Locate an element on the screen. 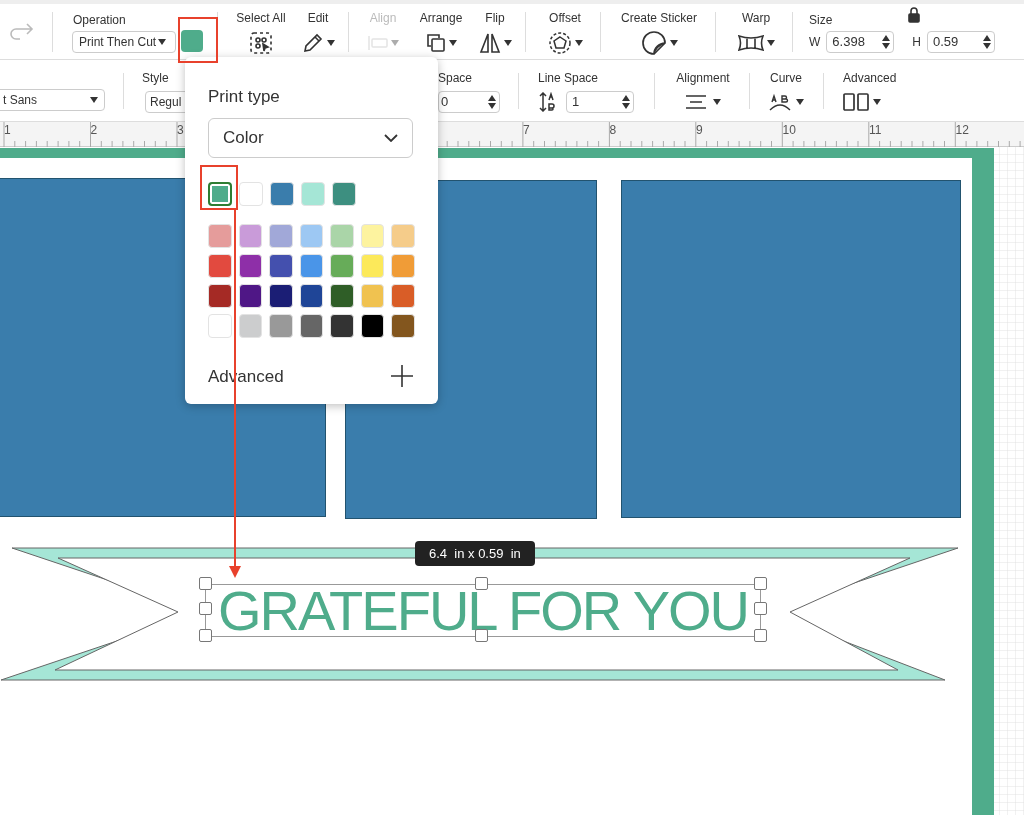  ruler-number: 7 is located at coordinates (526, 130).